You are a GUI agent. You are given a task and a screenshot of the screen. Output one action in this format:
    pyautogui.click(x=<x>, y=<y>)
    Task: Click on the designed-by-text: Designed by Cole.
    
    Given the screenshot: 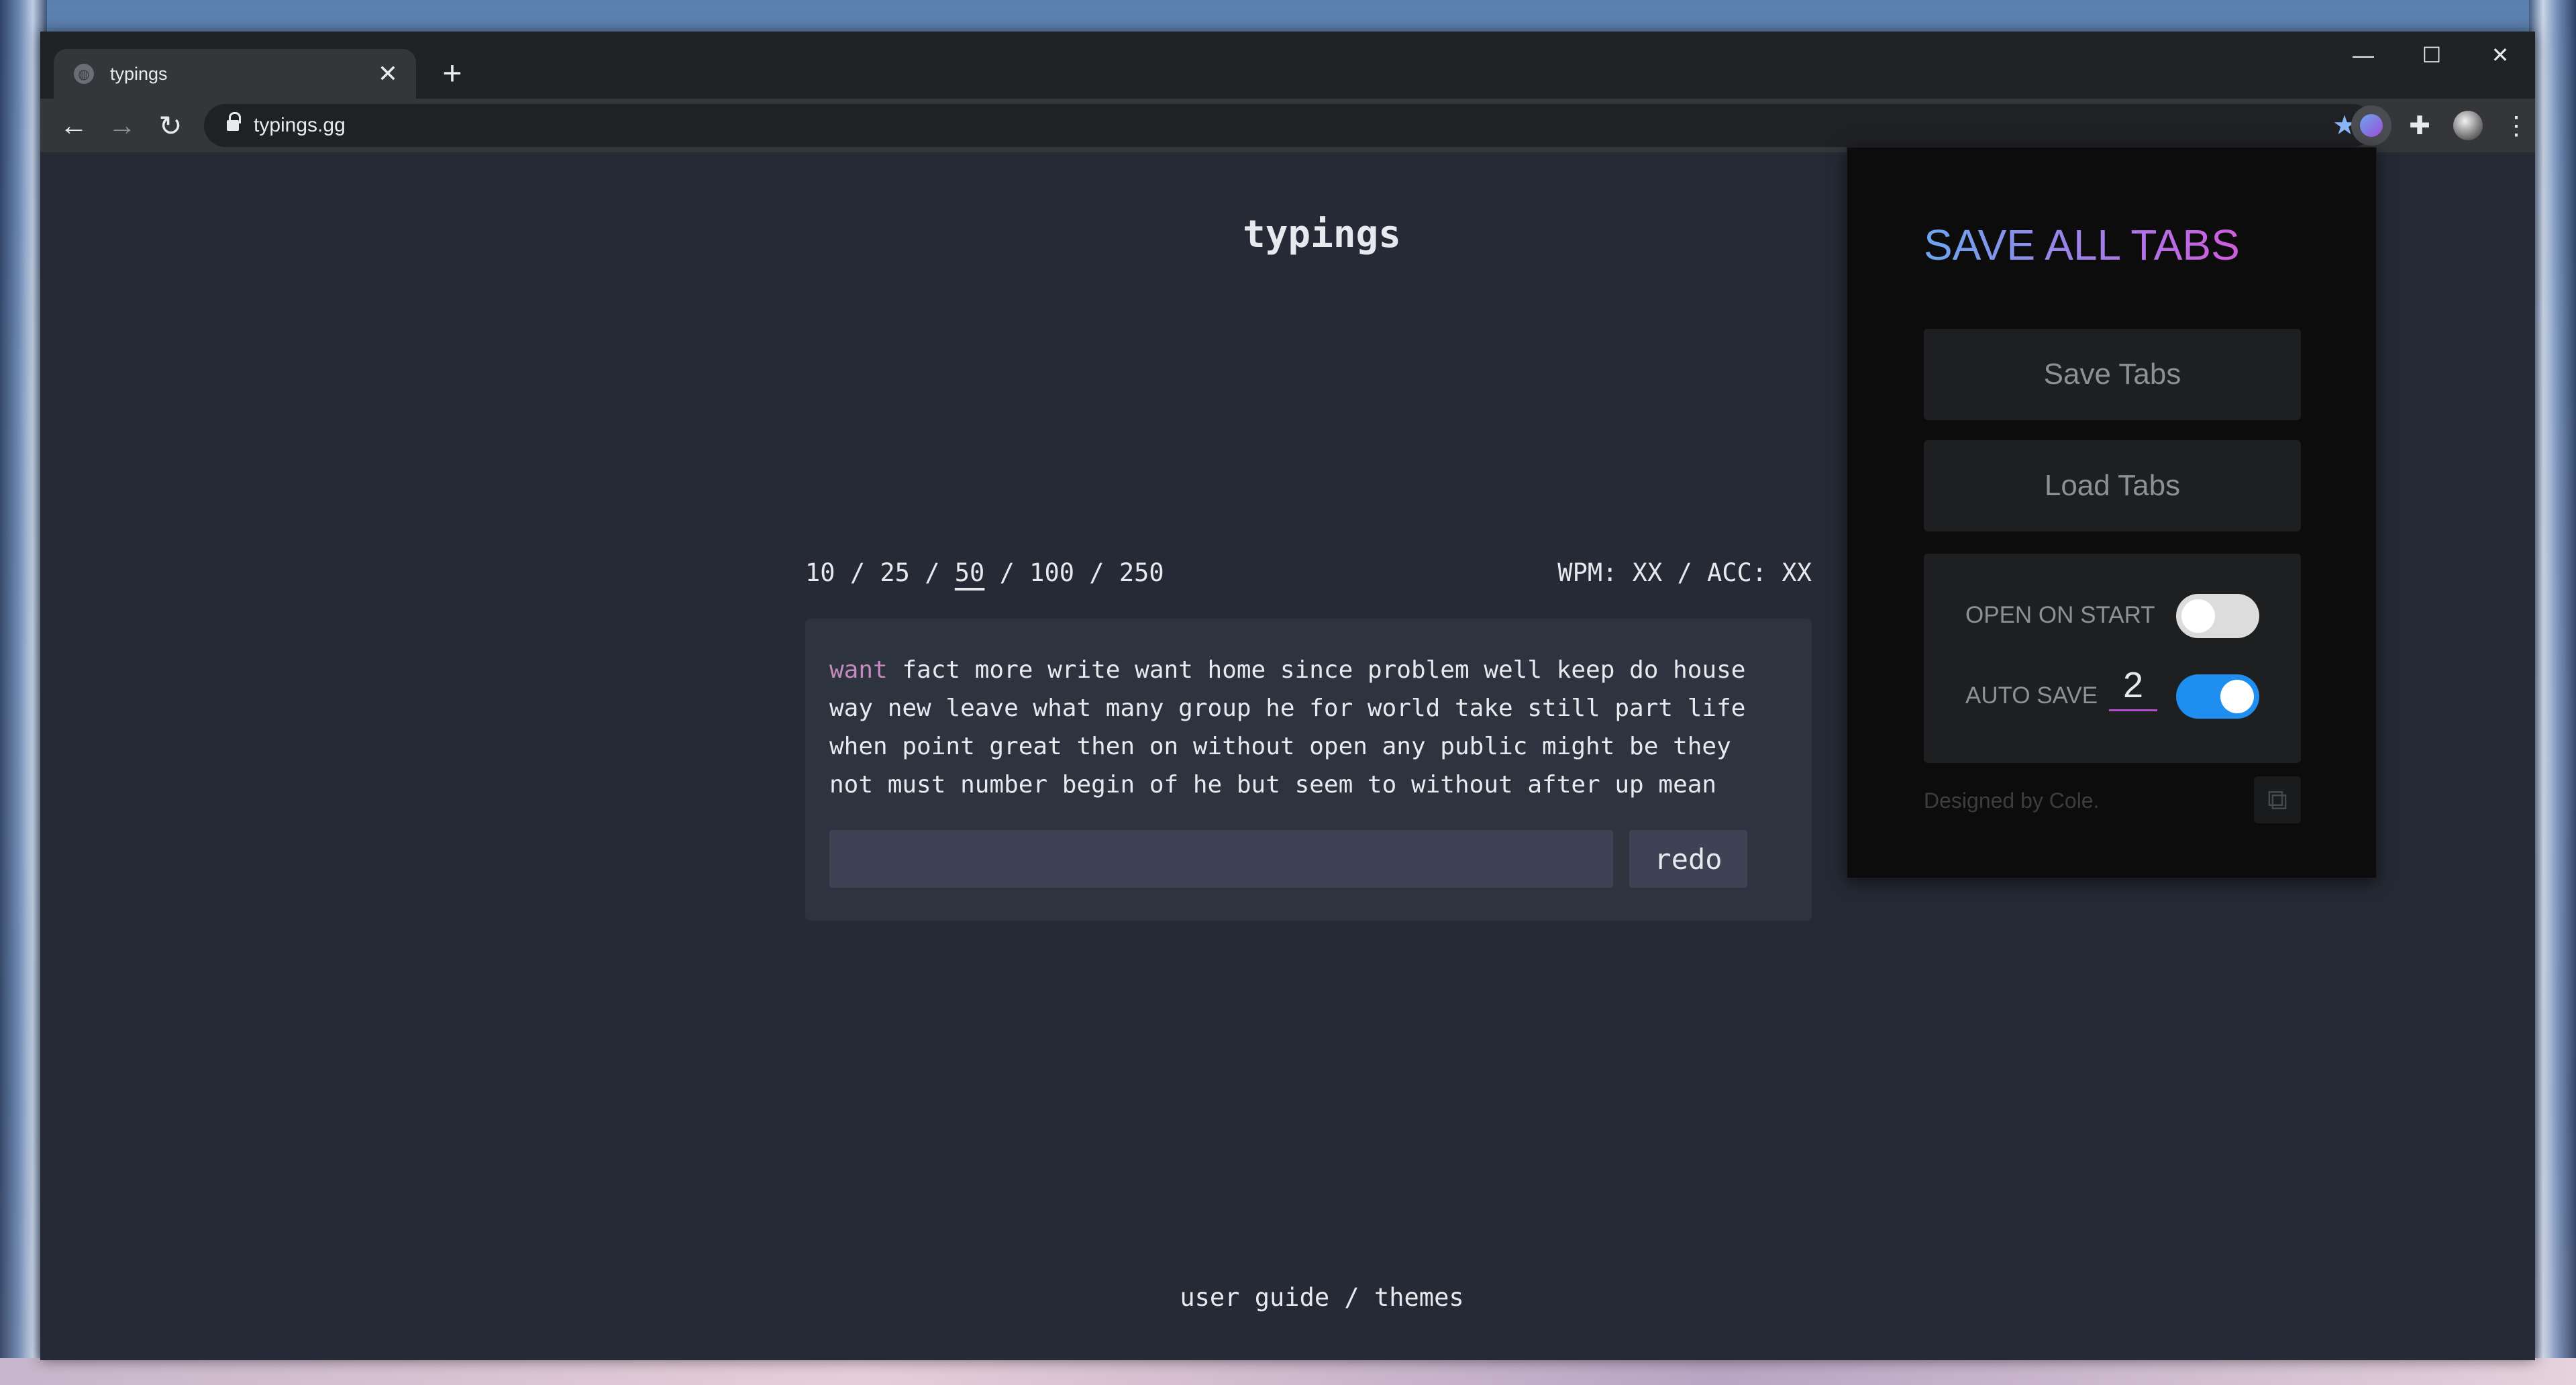 What is the action you would take?
    pyautogui.click(x=2012, y=800)
    